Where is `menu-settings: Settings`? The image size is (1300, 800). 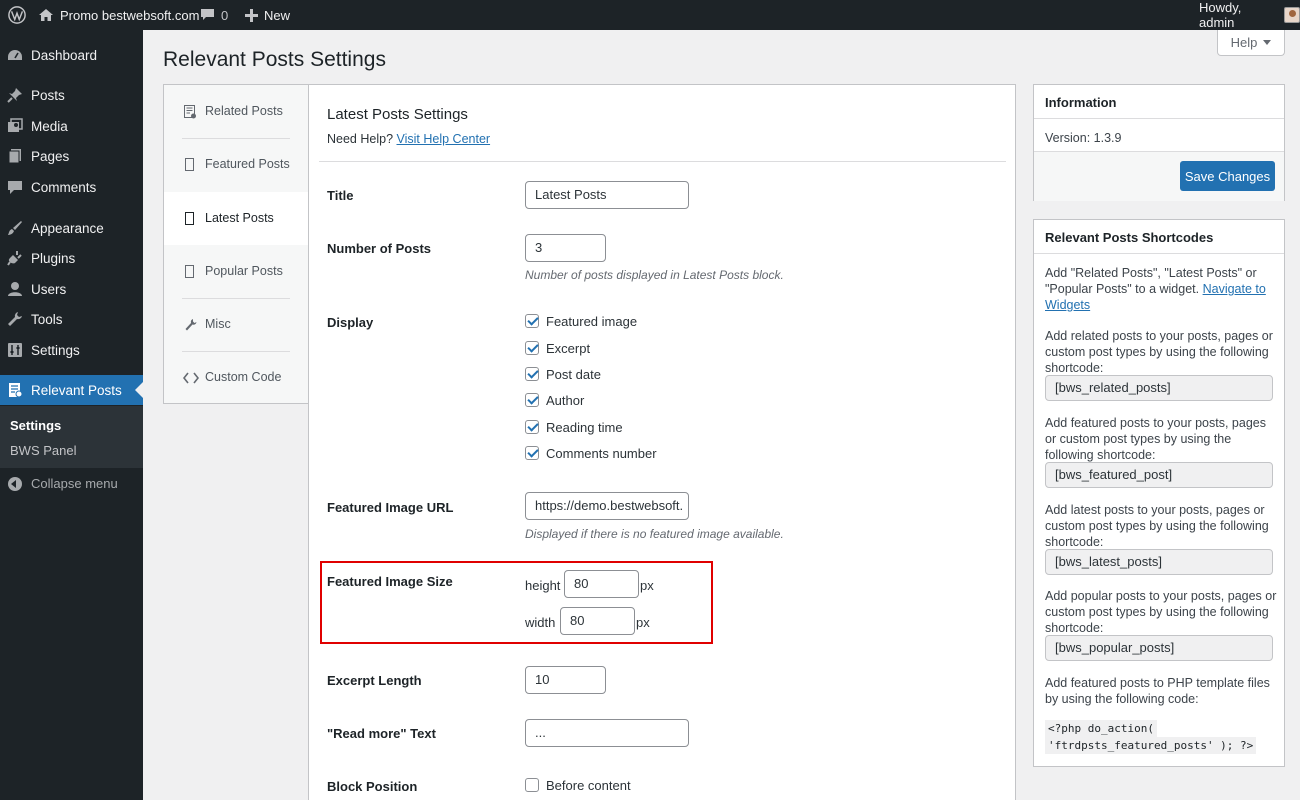
menu-settings: Settings is located at coordinates (71, 350).